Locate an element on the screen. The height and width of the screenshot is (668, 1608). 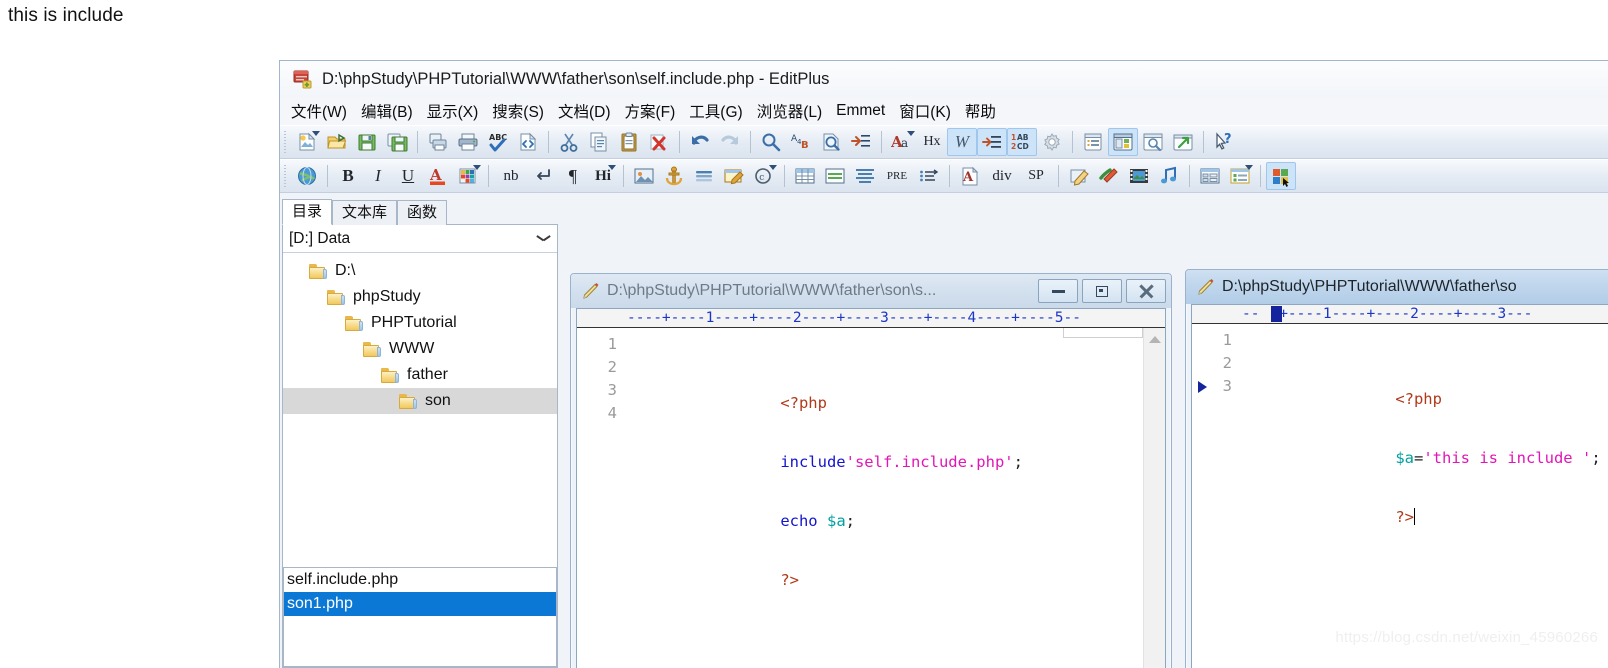
clip-library-icon is located at coordinates (1153, 142).